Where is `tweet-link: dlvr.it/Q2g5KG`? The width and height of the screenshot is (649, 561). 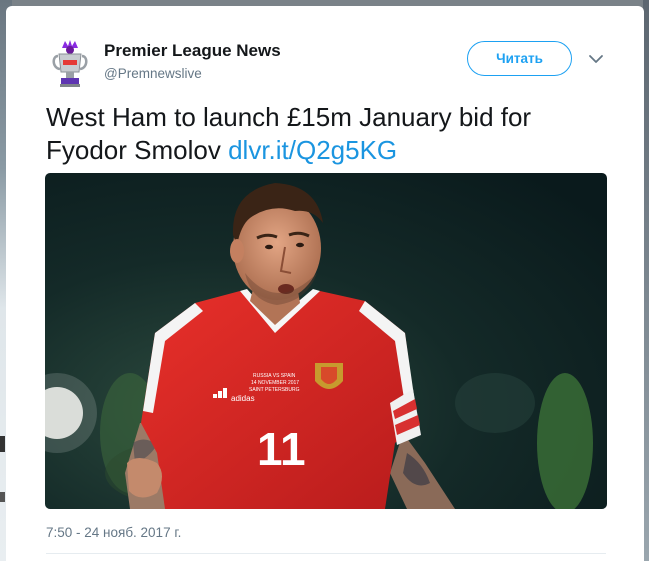 tweet-link: dlvr.it/Q2g5KG is located at coordinates (312, 150).